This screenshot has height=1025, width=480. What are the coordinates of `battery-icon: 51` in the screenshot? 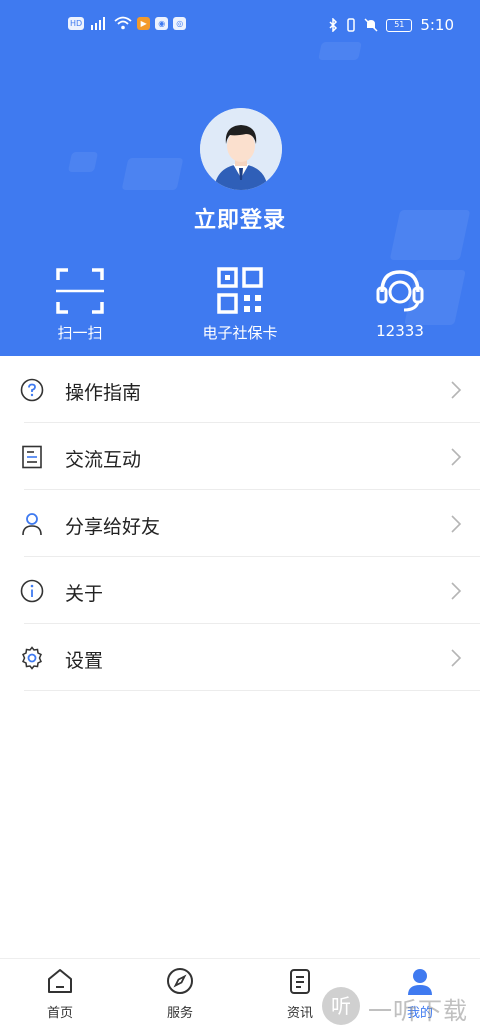 It's located at (399, 25).